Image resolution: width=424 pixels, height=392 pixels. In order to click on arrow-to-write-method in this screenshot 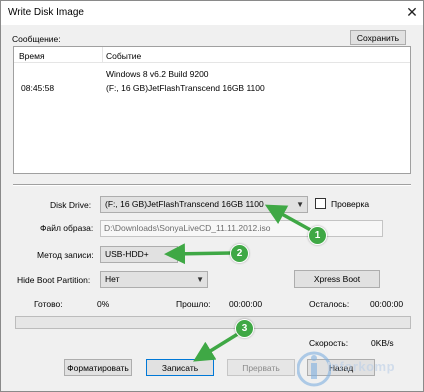, I will do `click(198, 254)`.